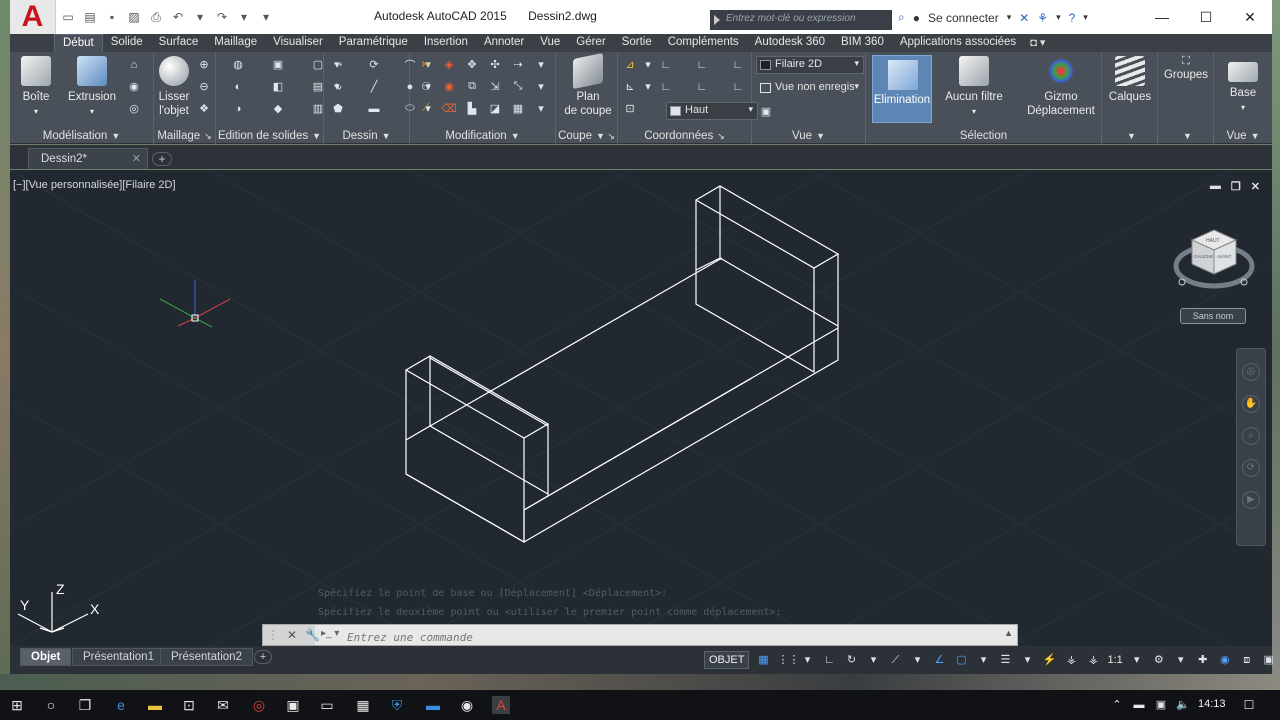 This screenshot has width=1280, height=720. What do you see at coordinates (92, 87) in the screenshot?
I see `extrusion-button: Extrusion ▾` at bounding box center [92, 87].